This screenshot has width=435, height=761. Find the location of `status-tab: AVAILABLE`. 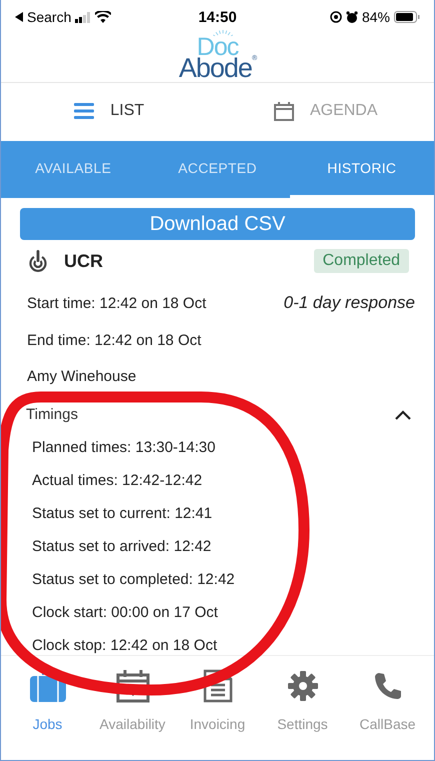

status-tab: AVAILABLE is located at coordinates (73, 169).